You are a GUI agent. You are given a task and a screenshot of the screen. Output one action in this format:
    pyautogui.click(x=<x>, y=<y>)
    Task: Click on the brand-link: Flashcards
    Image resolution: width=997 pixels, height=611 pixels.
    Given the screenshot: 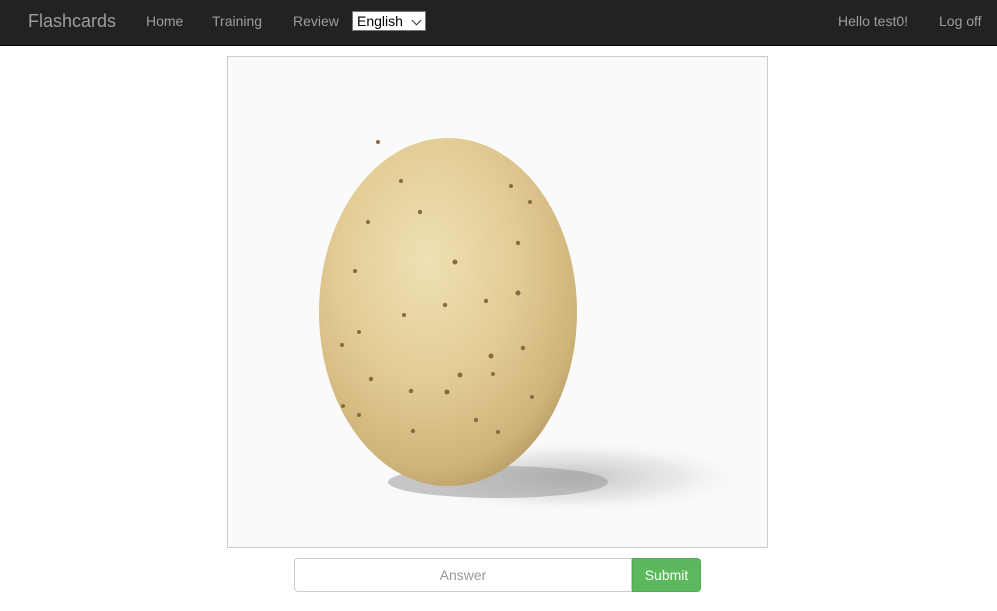 What is the action you would take?
    pyautogui.click(x=72, y=21)
    